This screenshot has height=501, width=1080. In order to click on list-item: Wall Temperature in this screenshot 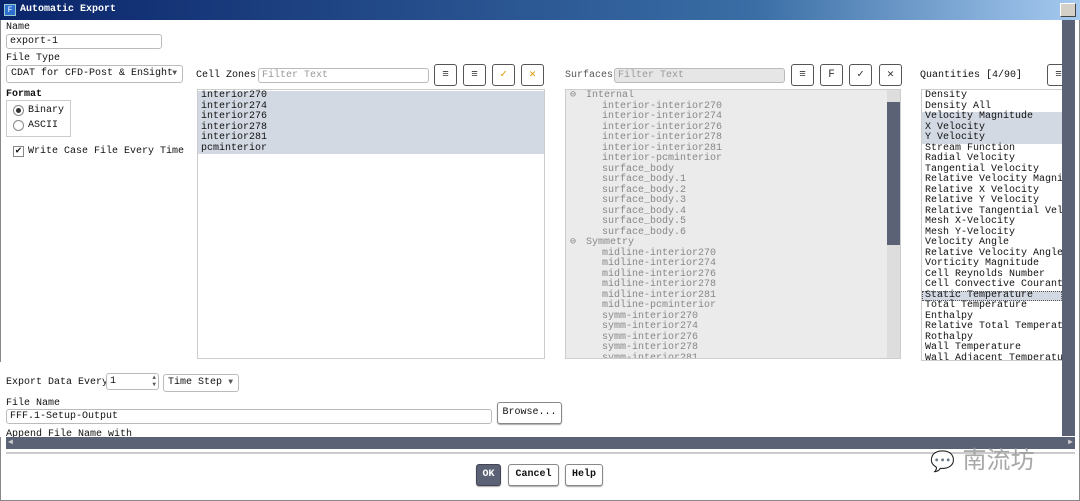, I will do `click(992, 348)`.